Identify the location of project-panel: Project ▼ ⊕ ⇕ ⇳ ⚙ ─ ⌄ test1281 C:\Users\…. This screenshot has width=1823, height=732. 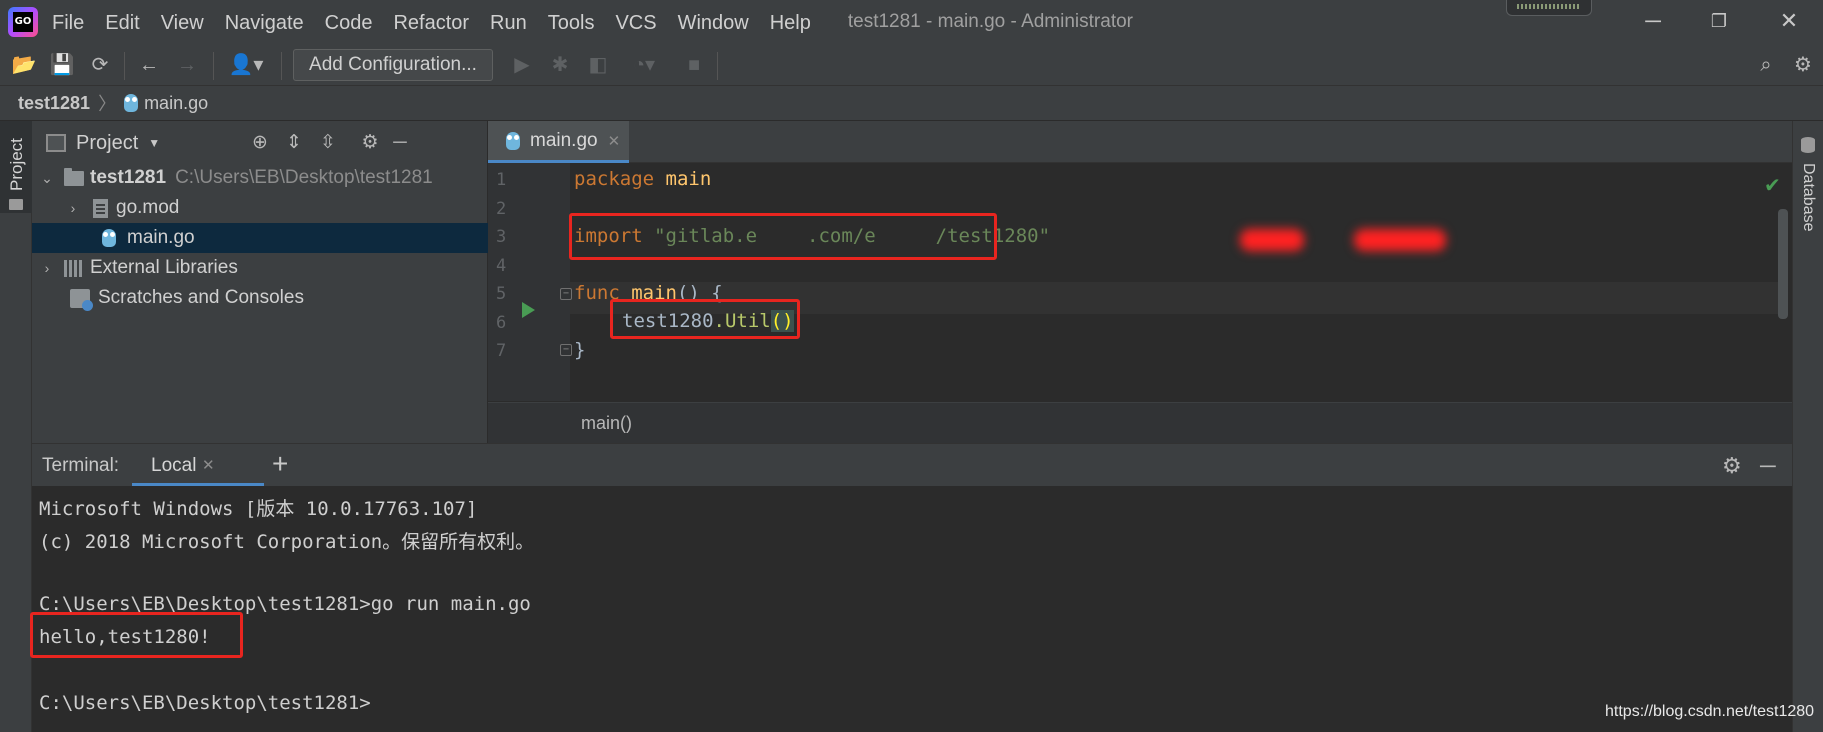
(260, 282).